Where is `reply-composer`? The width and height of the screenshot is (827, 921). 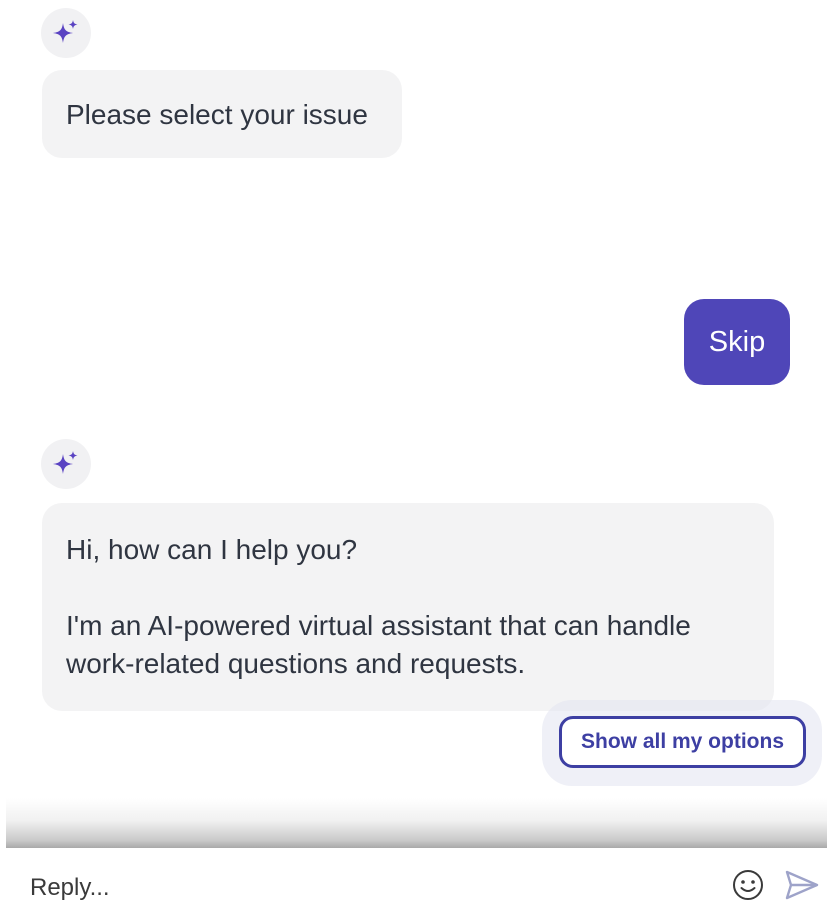
reply-composer is located at coordinates (413, 884).